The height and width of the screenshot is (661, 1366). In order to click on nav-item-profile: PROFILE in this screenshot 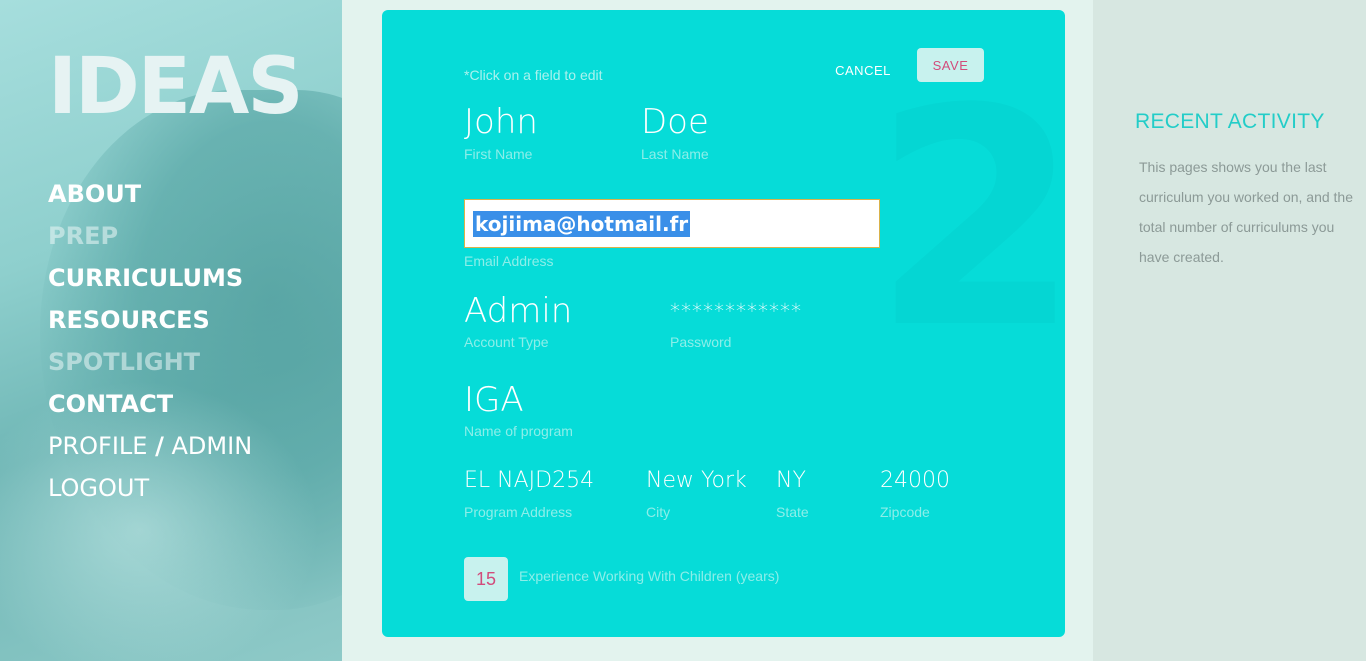, I will do `click(97, 446)`.